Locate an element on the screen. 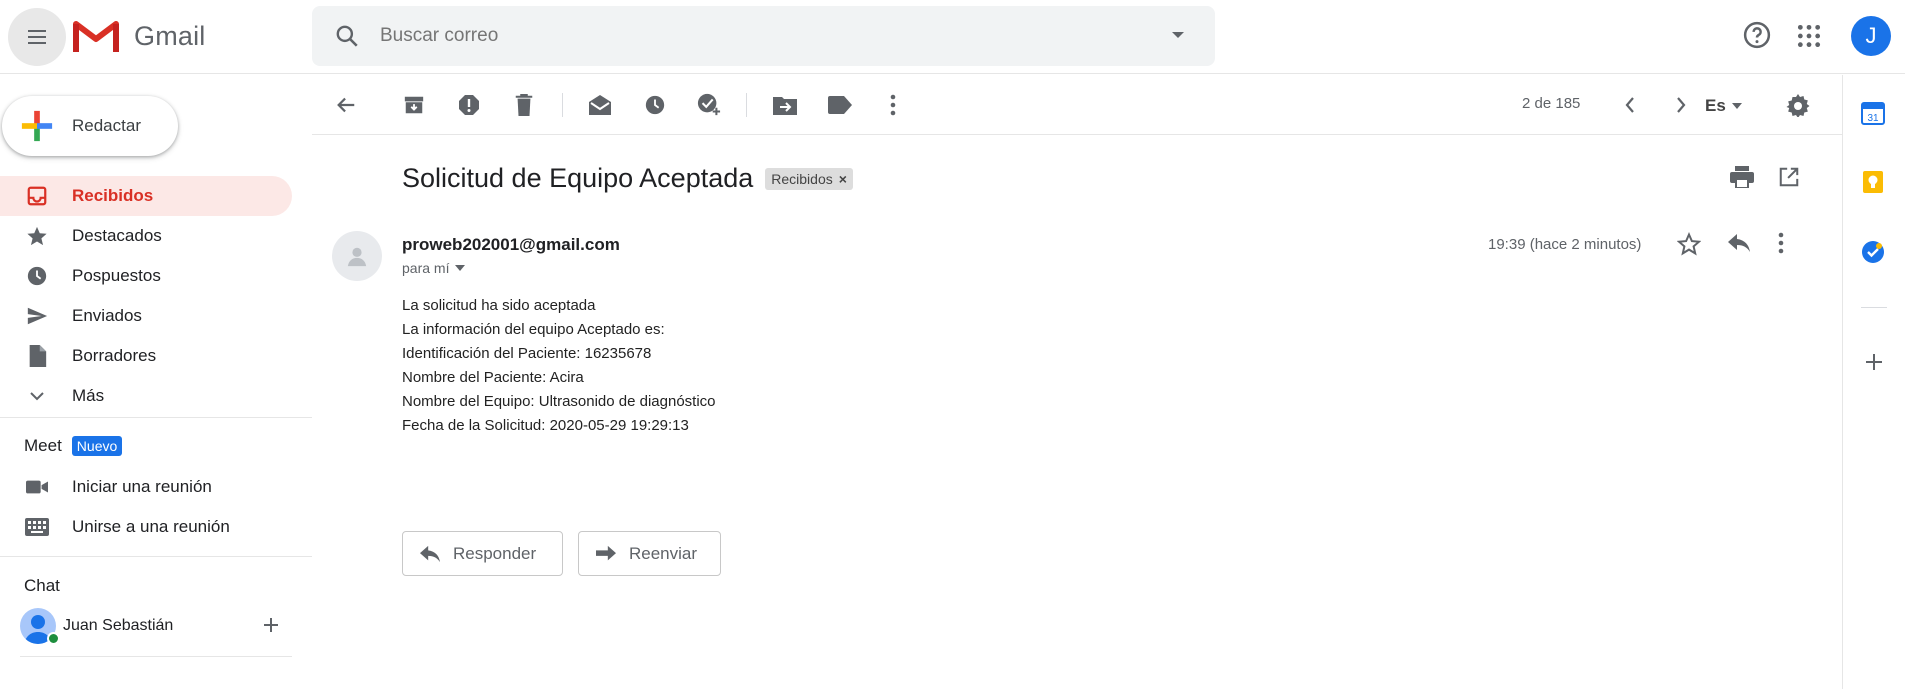 Image resolution: width=1905 pixels, height=689 pixels. side-panel: 31 is located at coordinates (1873, 382).